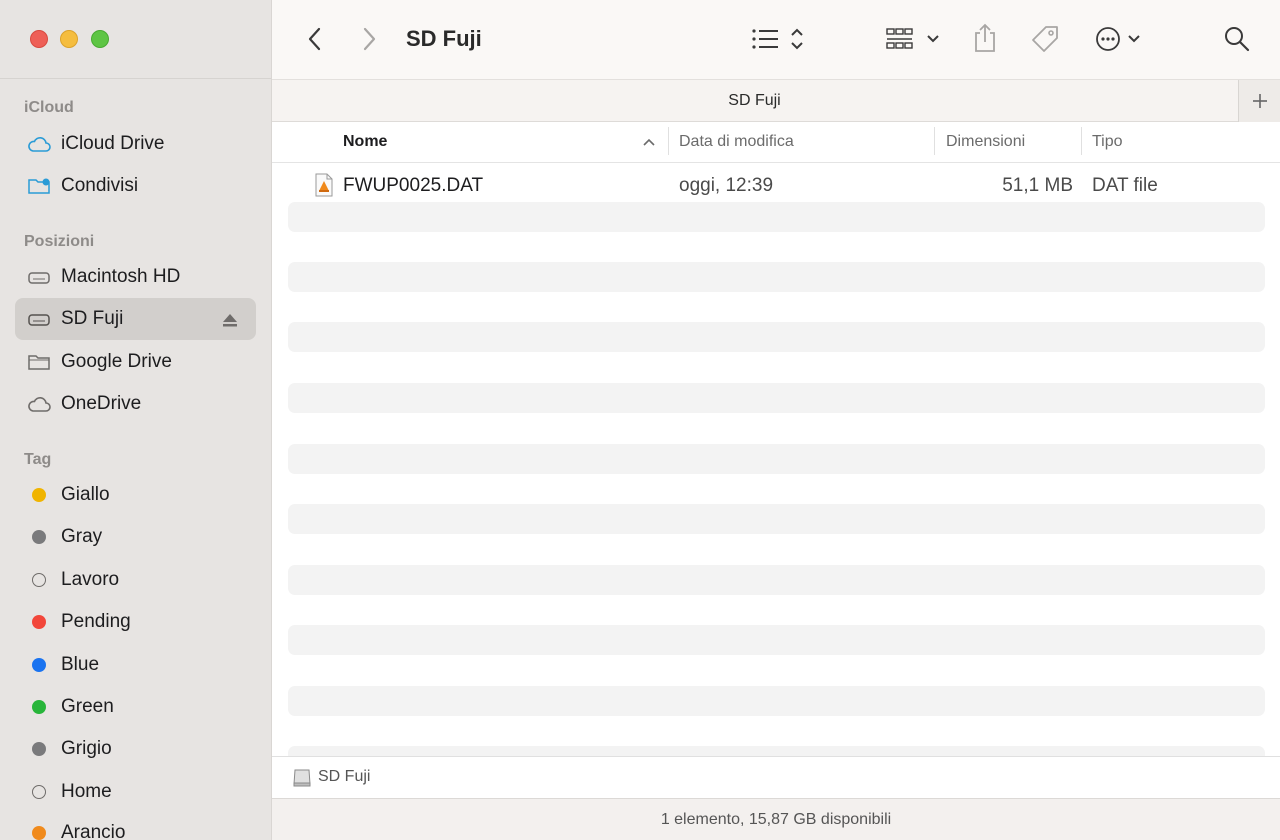 Image resolution: width=1280 pixels, height=840 pixels. Describe the element at coordinates (85, 494) in the screenshot. I see `sidebar-item-label: Giallo` at that location.